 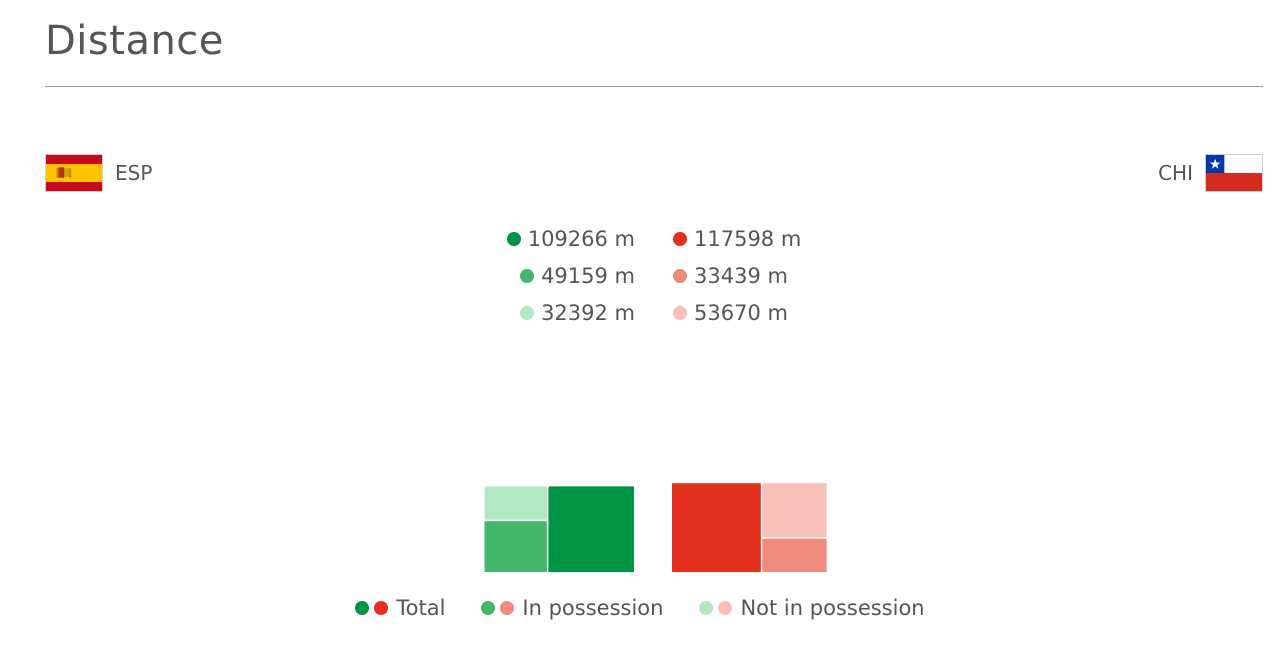 I want to click on legend-not-in-possession-label: Not in possession, so click(x=832, y=608).